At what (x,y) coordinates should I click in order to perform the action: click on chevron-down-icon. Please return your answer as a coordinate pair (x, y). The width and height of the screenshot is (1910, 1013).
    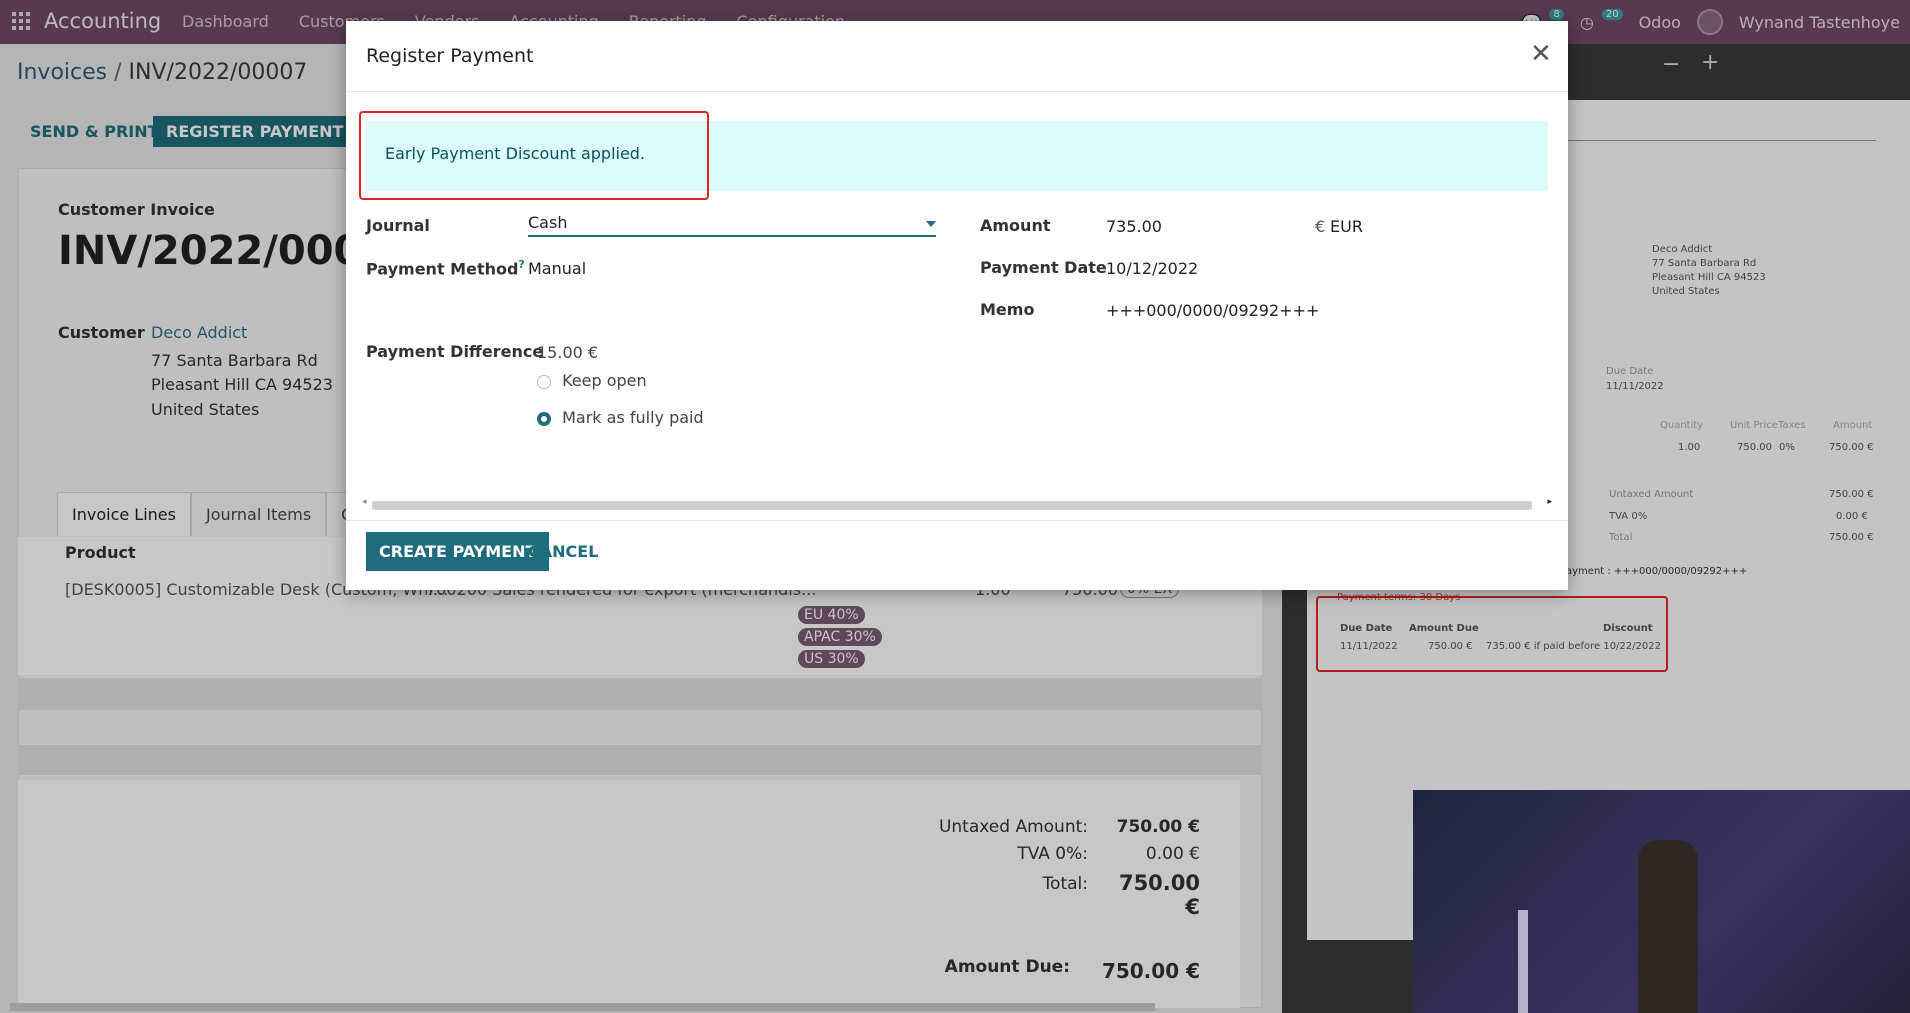
    Looking at the image, I should click on (931, 224).